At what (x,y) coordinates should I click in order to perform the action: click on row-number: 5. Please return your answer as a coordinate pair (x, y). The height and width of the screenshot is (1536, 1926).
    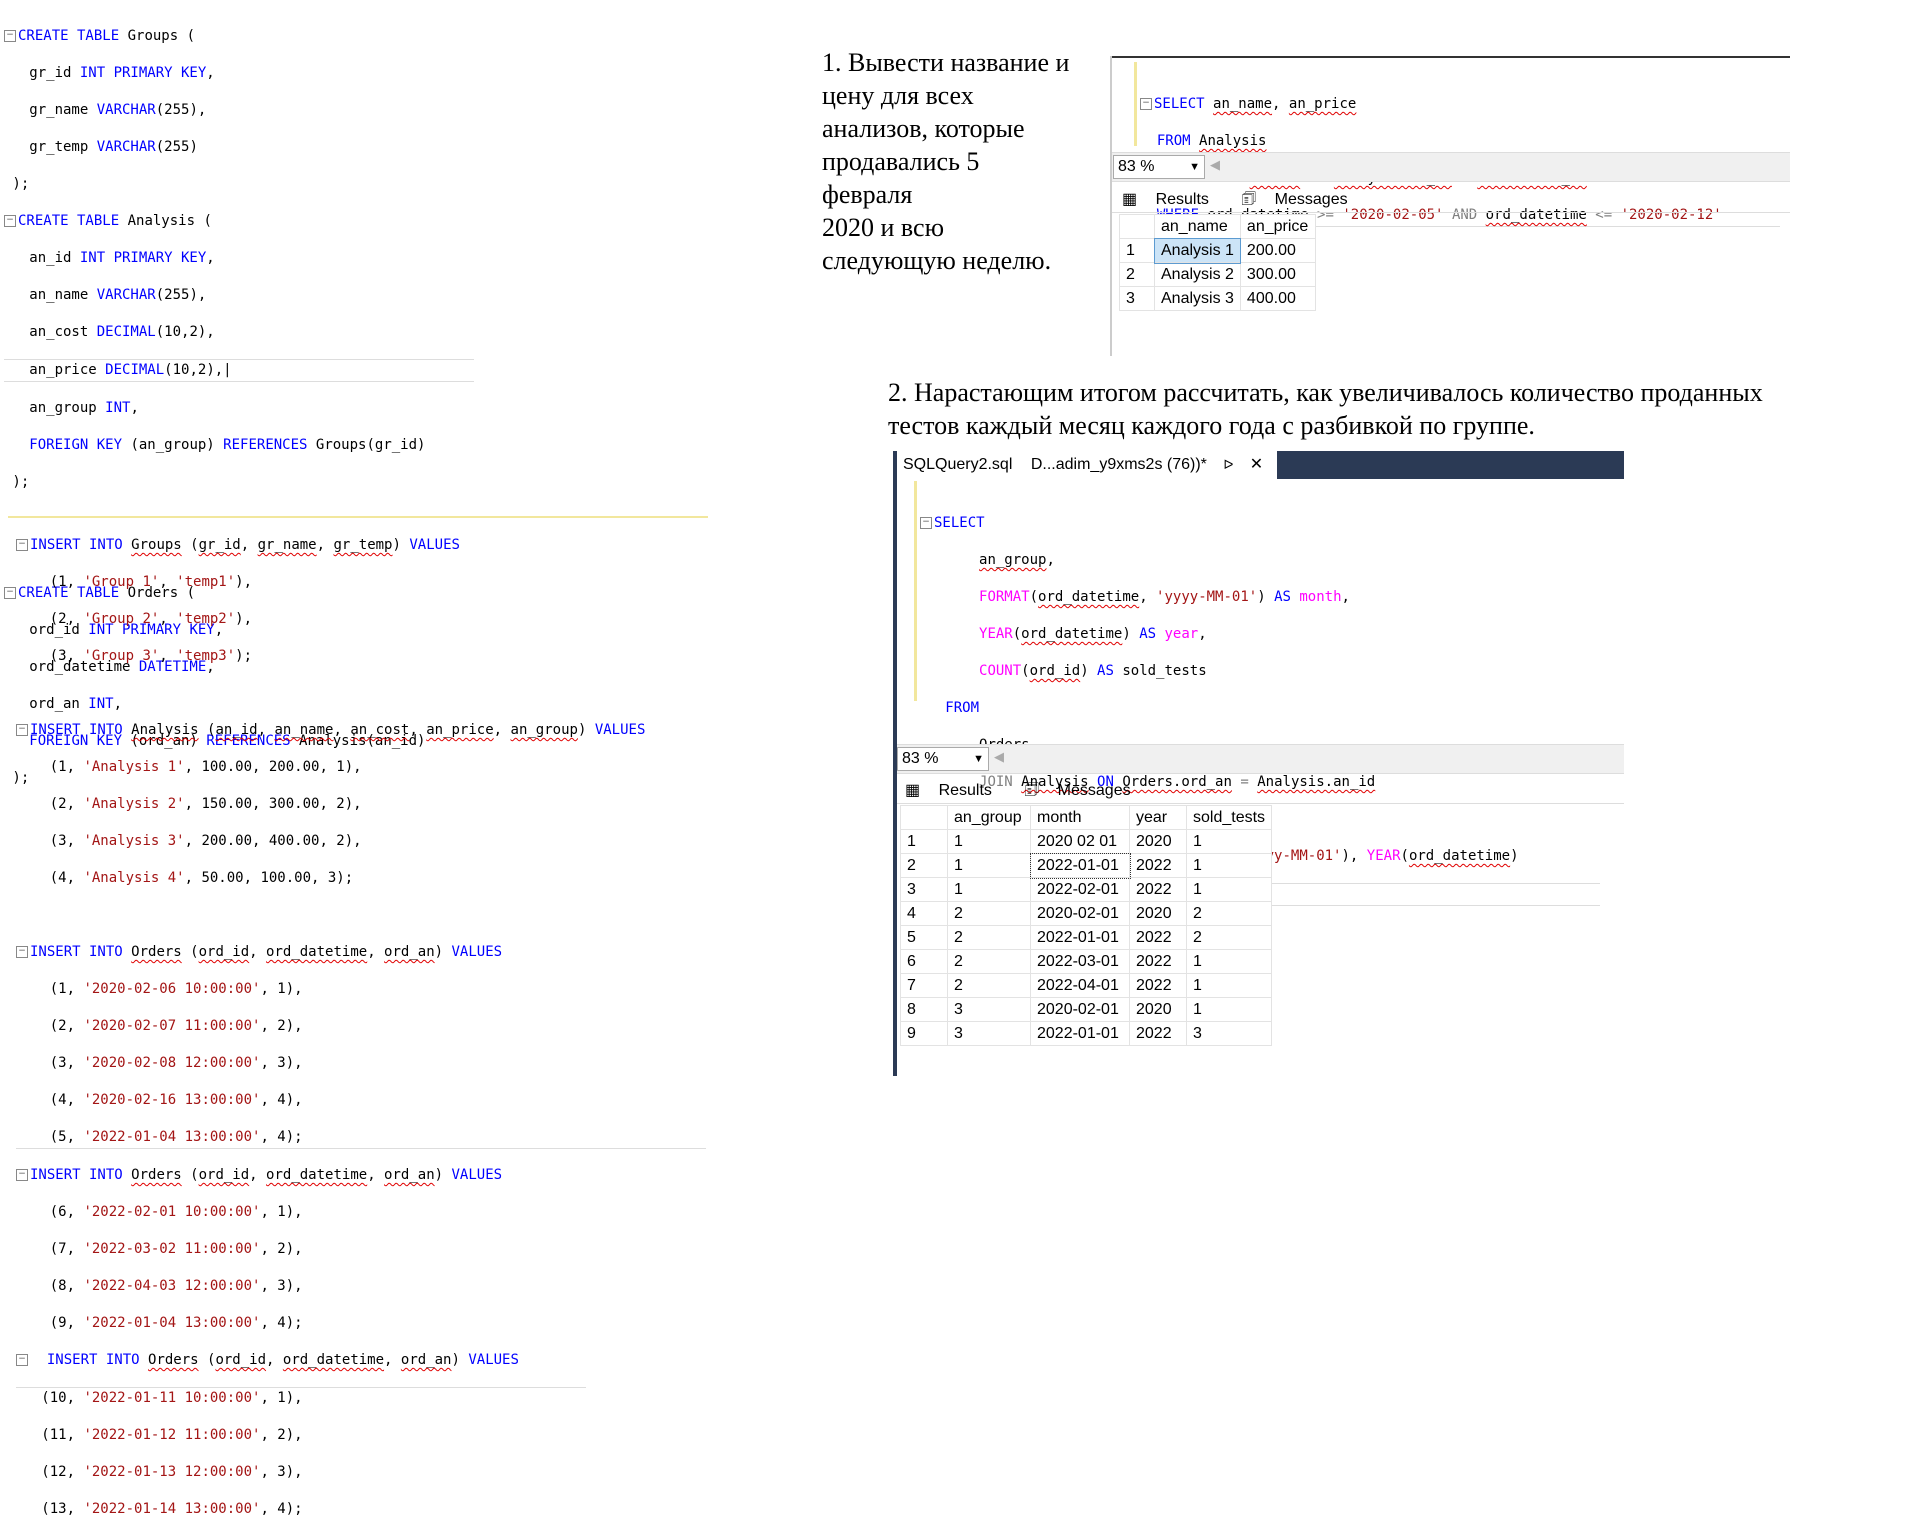
    Looking at the image, I should click on (924, 937).